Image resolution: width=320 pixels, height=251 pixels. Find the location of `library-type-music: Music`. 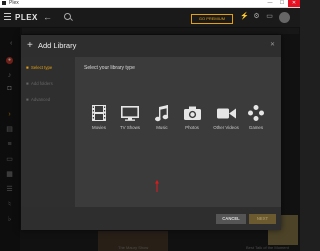

library-type-music: Music is located at coordinates (162, 117).